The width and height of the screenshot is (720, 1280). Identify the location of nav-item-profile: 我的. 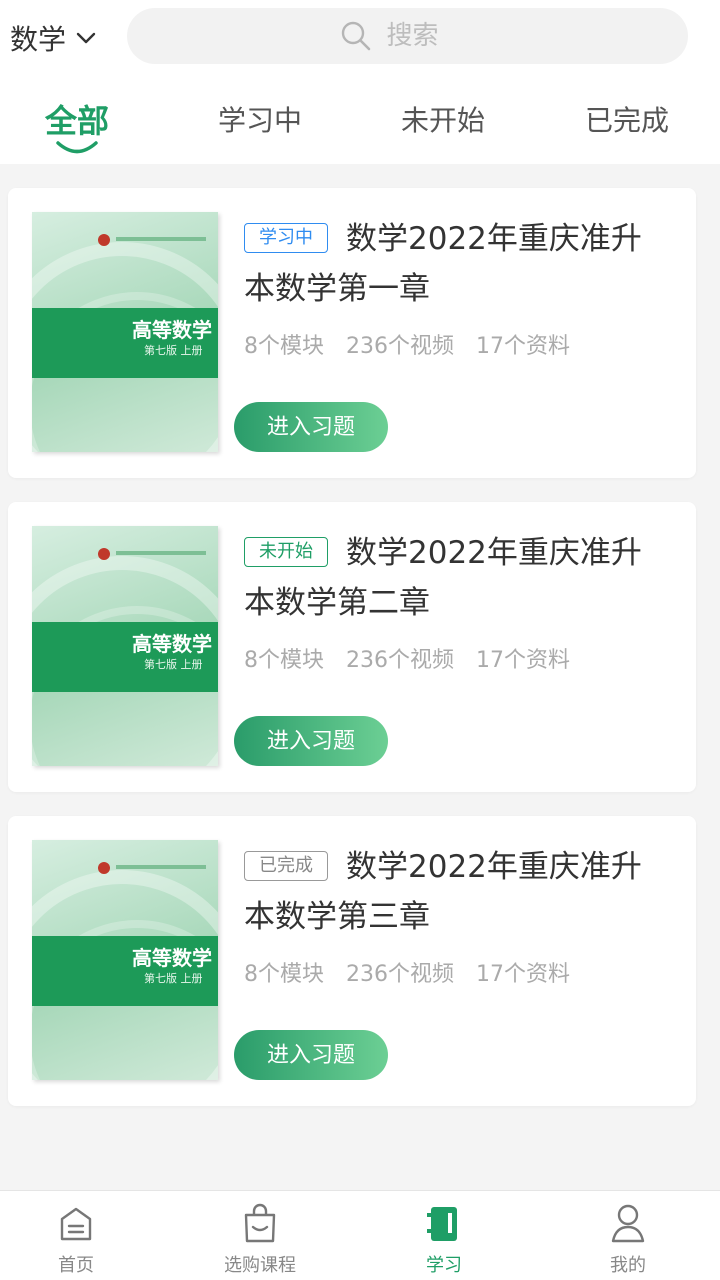
(628, 1235).